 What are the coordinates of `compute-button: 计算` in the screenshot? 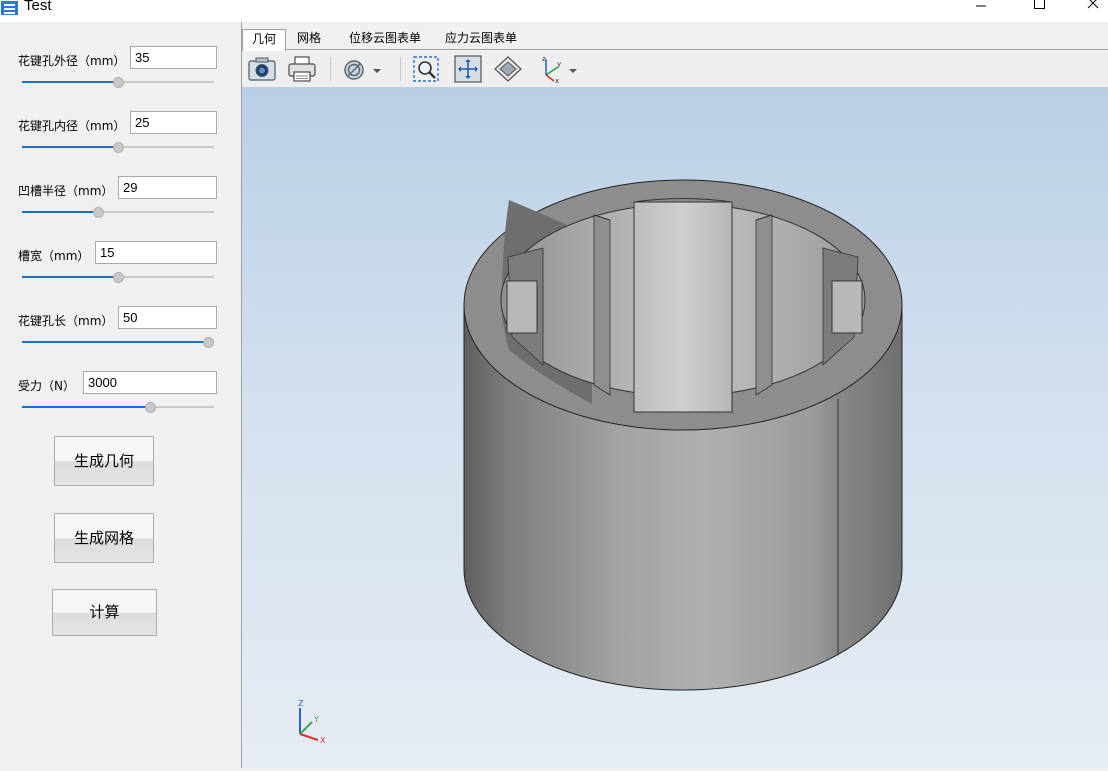 It's located at (104, 612).